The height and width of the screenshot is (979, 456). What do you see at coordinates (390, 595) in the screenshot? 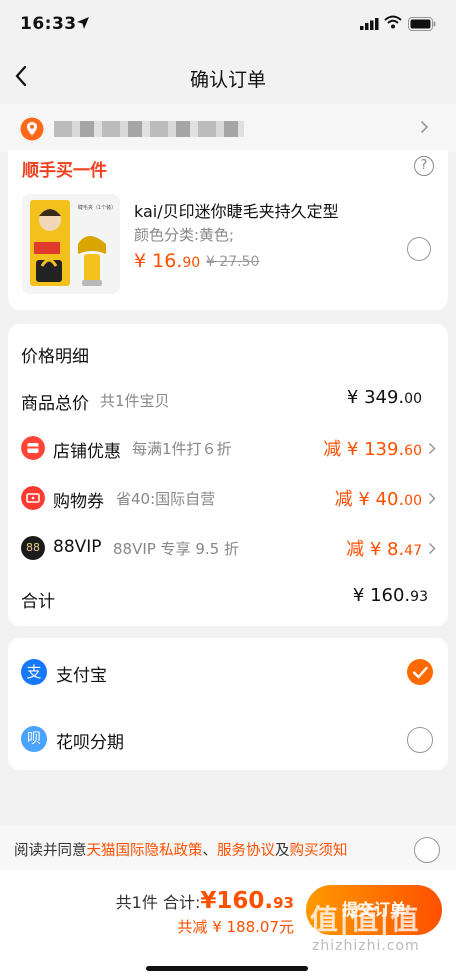
I see `sum-amount: ¥ 160.93` at bounding box center [390, 595].